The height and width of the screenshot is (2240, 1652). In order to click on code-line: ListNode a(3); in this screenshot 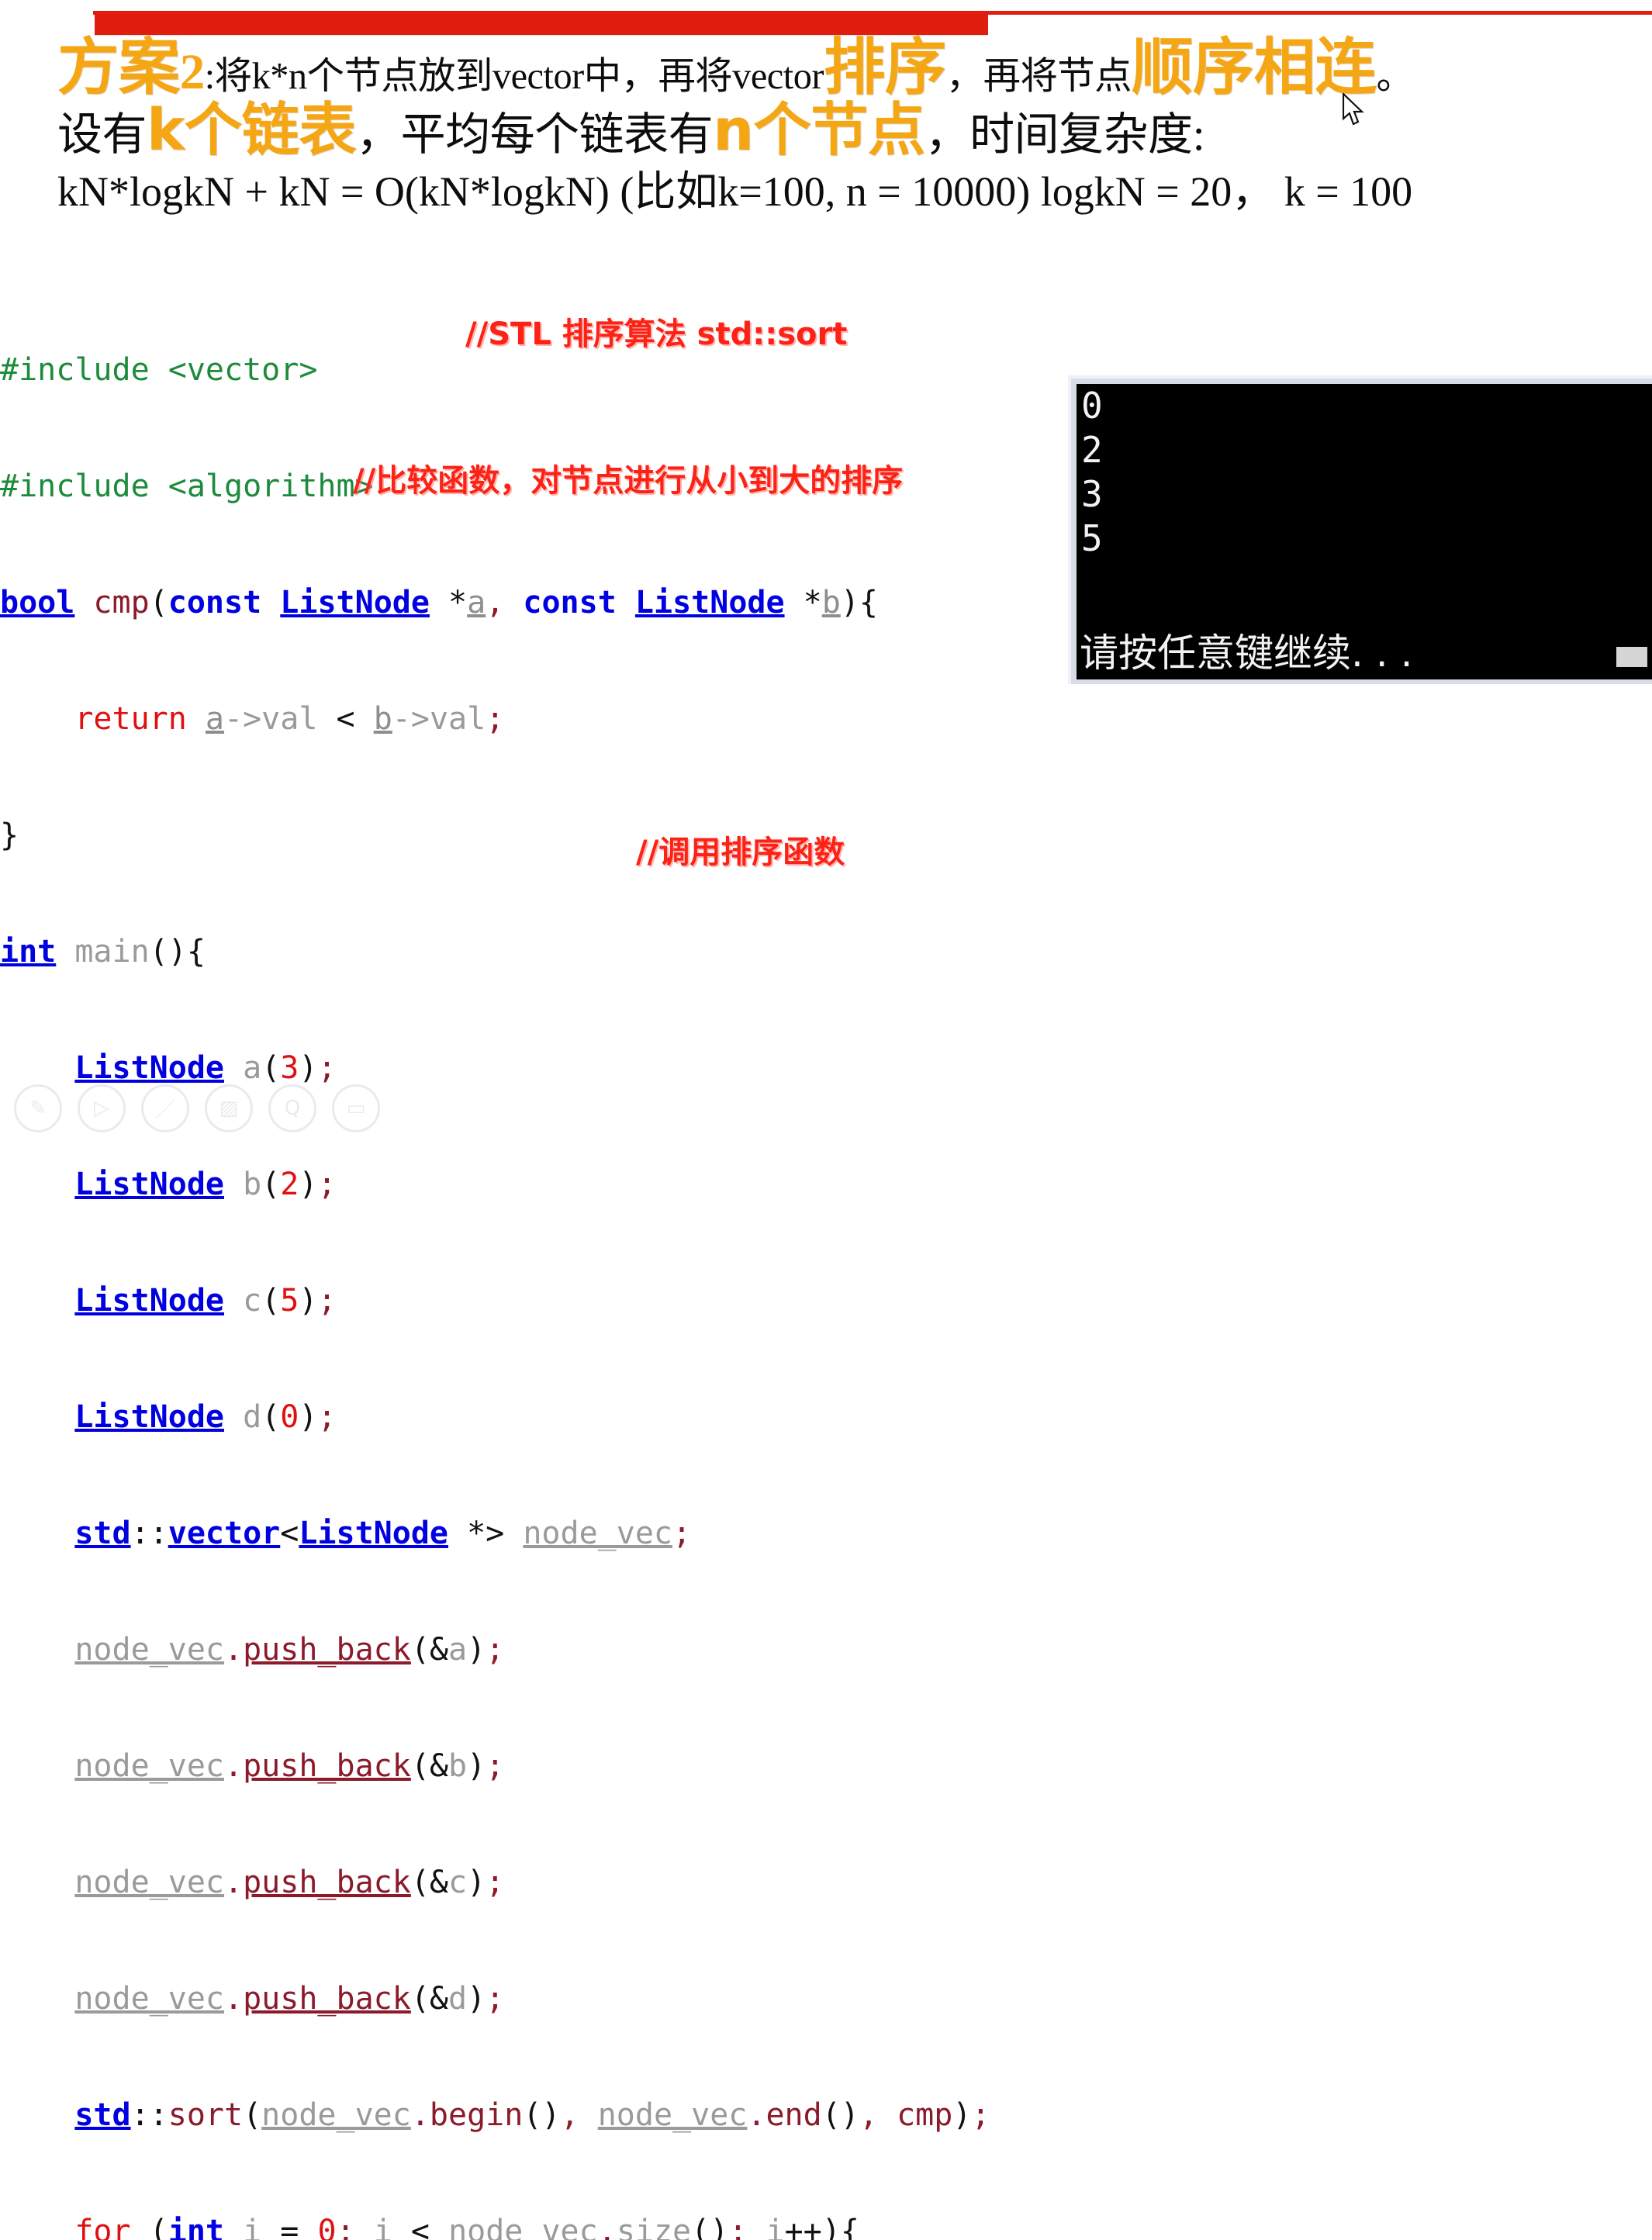, I will do `click(205, 1068)`.